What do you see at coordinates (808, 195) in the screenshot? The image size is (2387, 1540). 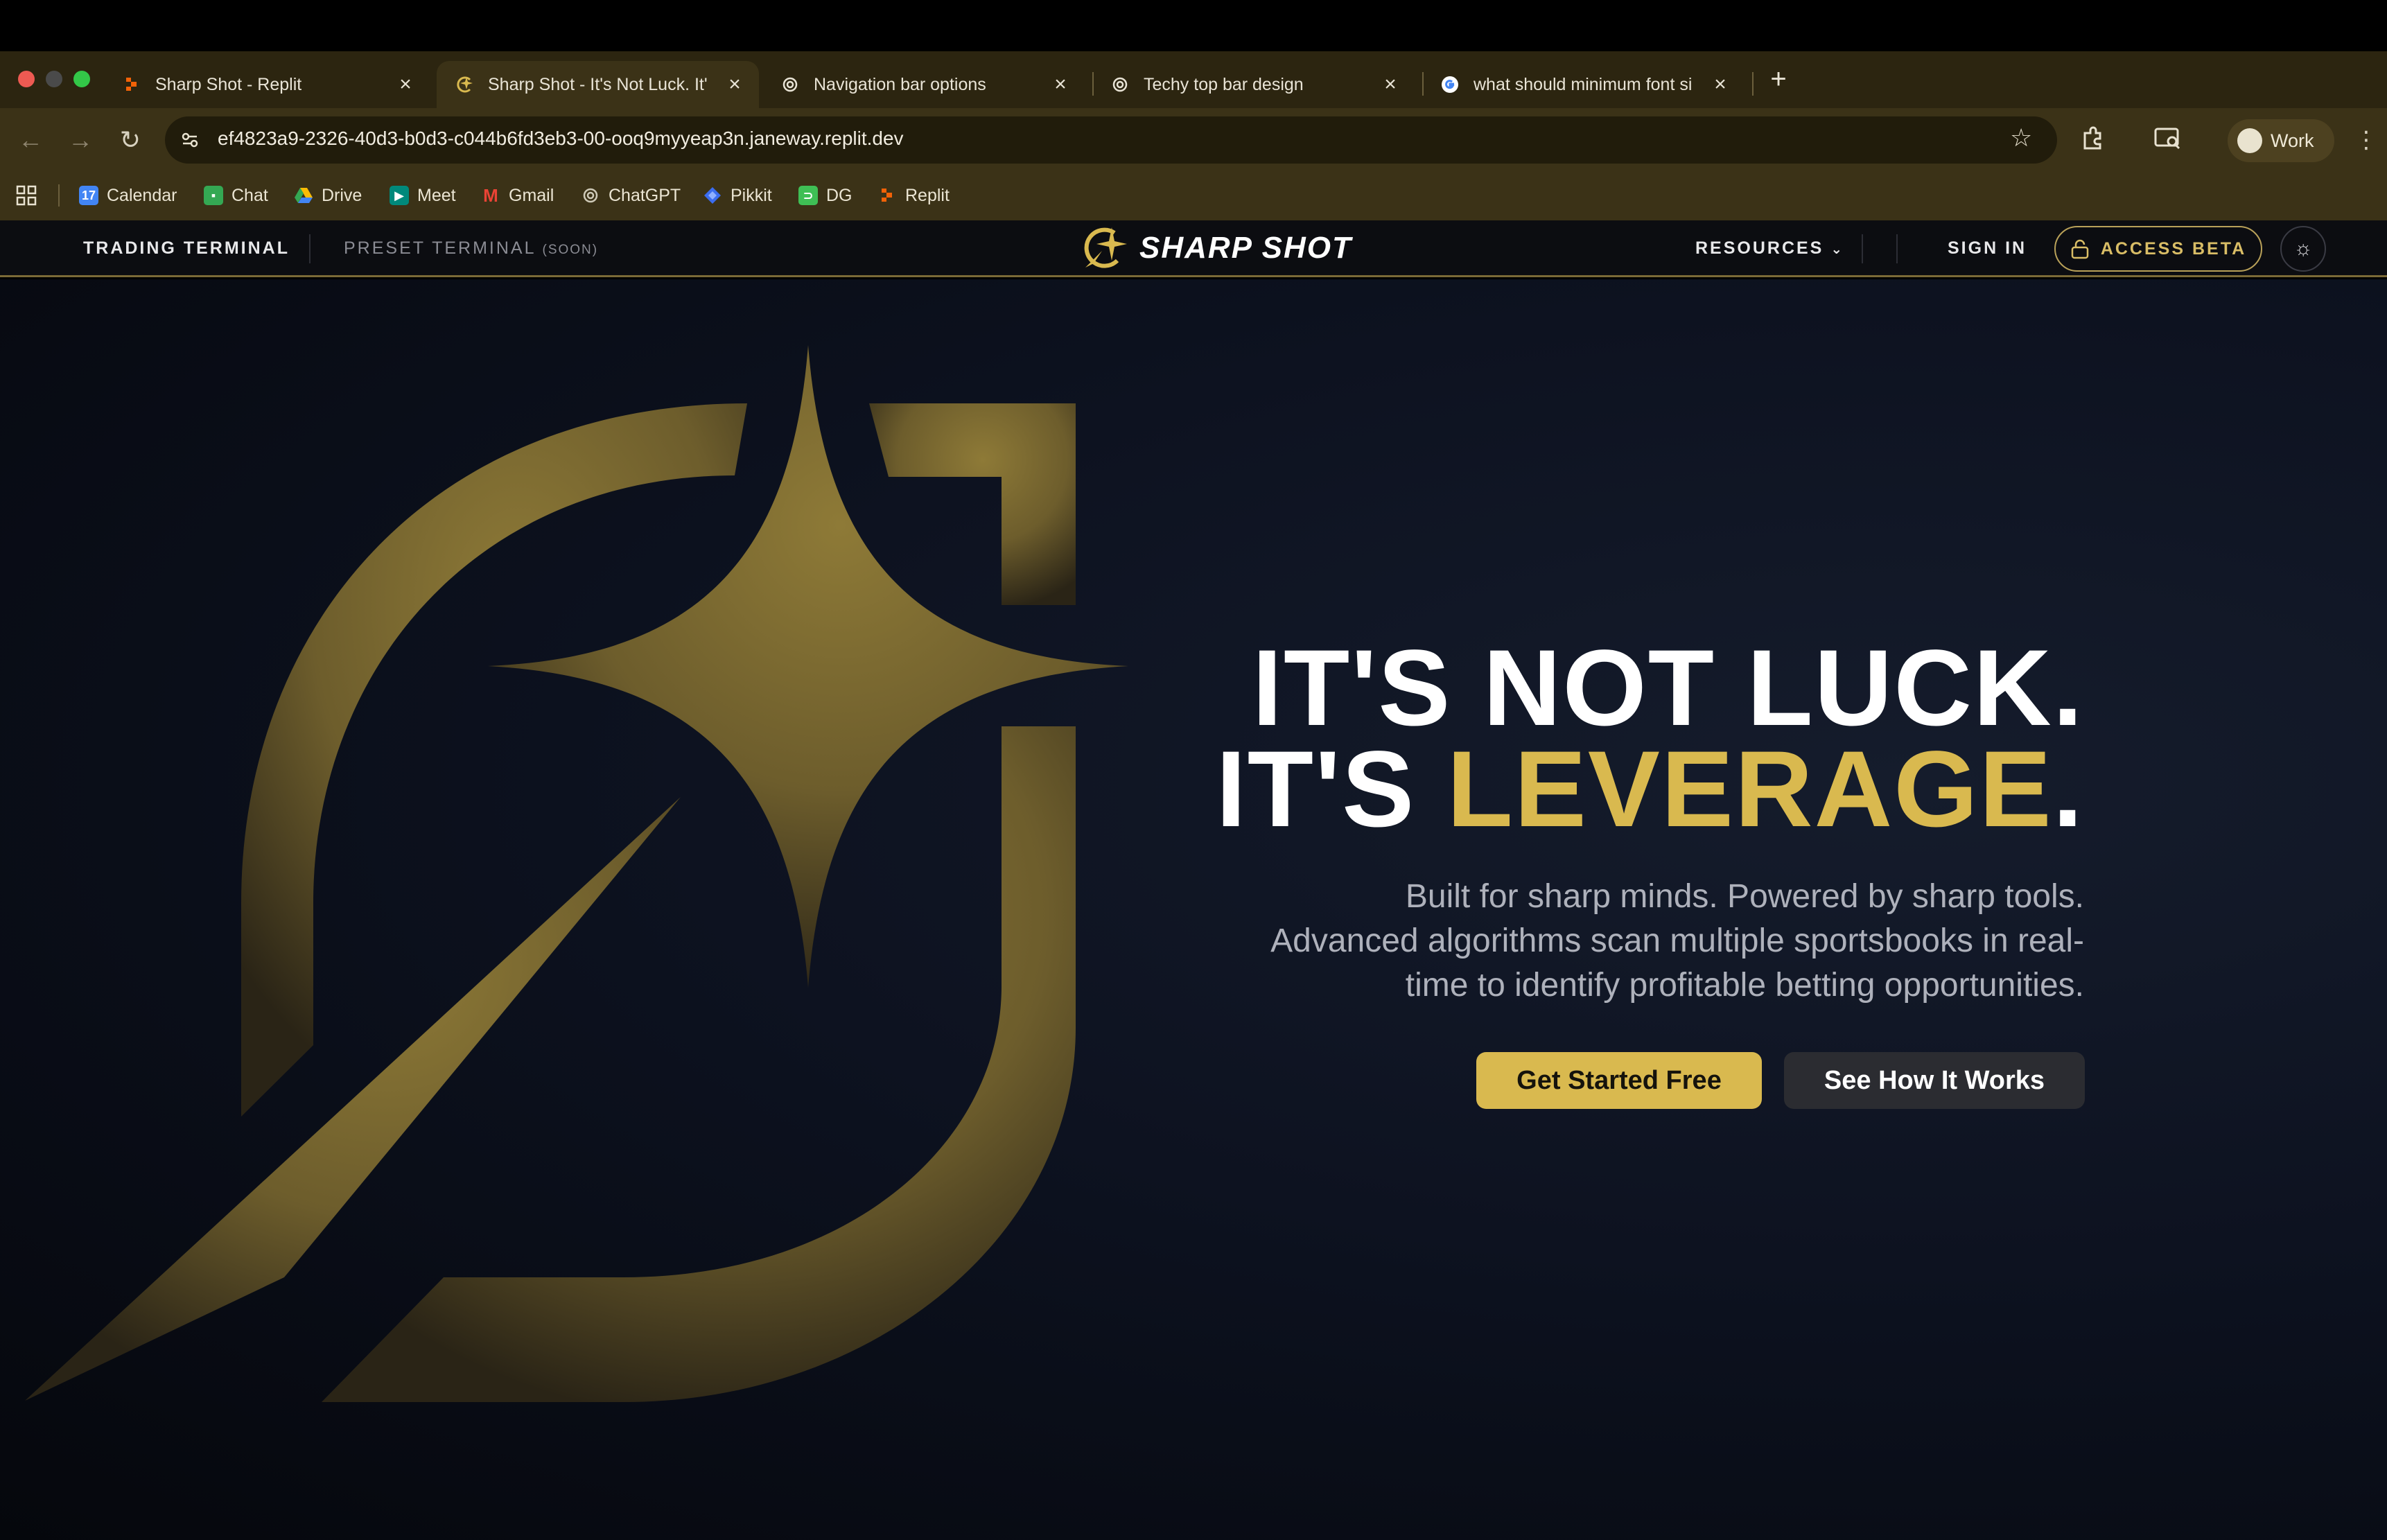 I see `dg-icon: ⊃` at bounding box center [808, 195].